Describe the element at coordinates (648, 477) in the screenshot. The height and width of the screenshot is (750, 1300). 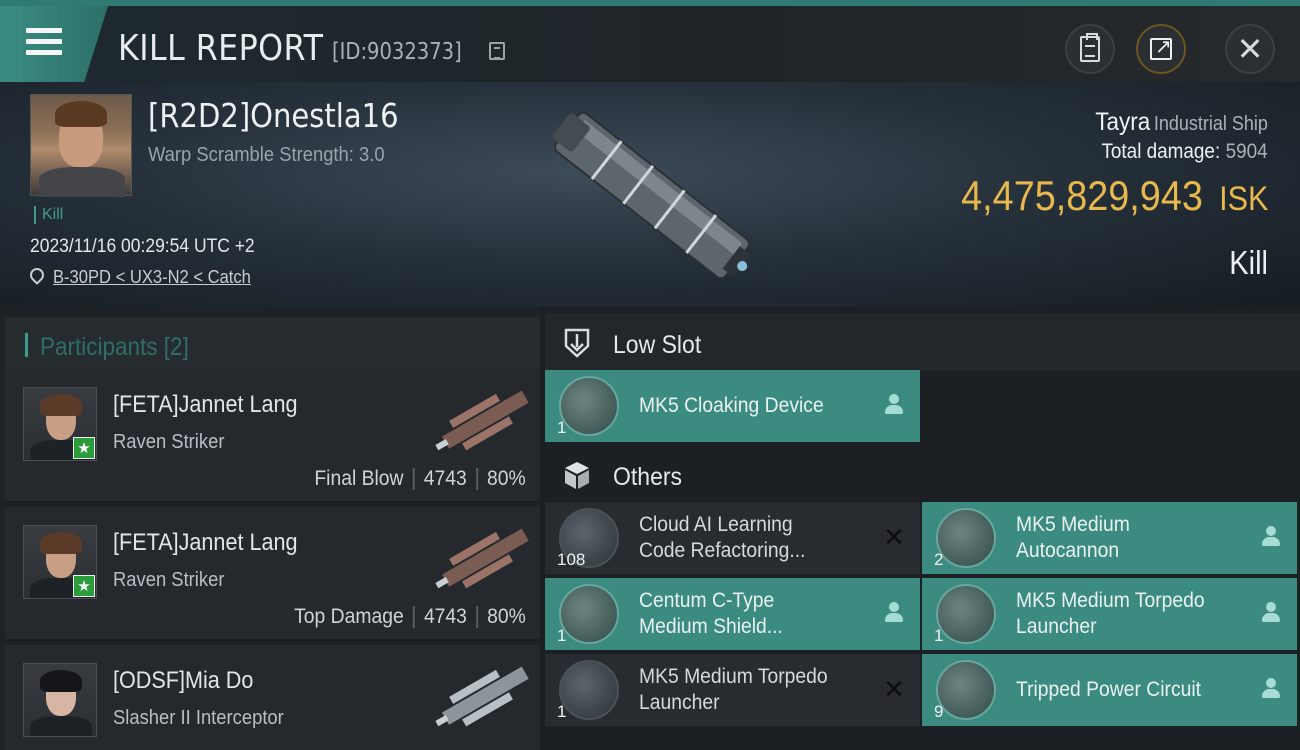
I see `others-label: Others` at that location.